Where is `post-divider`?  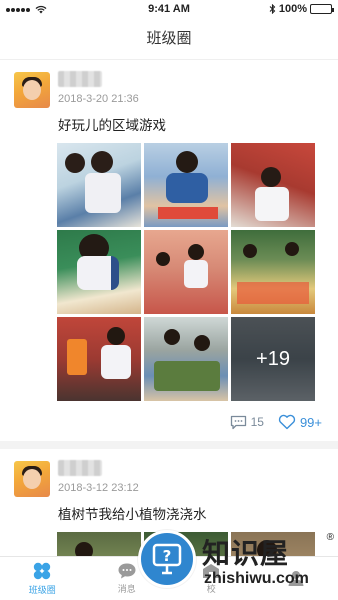 post-divider is located at coordinates (169, 445).